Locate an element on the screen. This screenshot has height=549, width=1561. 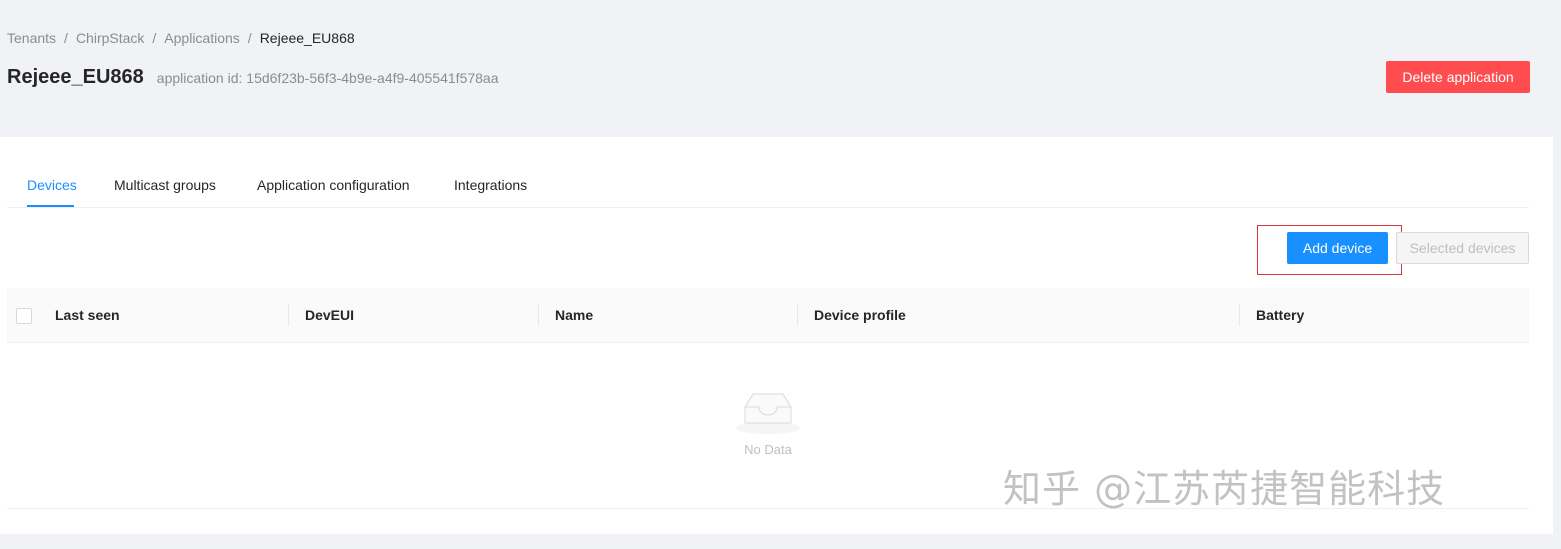
column-deveui: DevEUI is located at coordinates (329, 315).